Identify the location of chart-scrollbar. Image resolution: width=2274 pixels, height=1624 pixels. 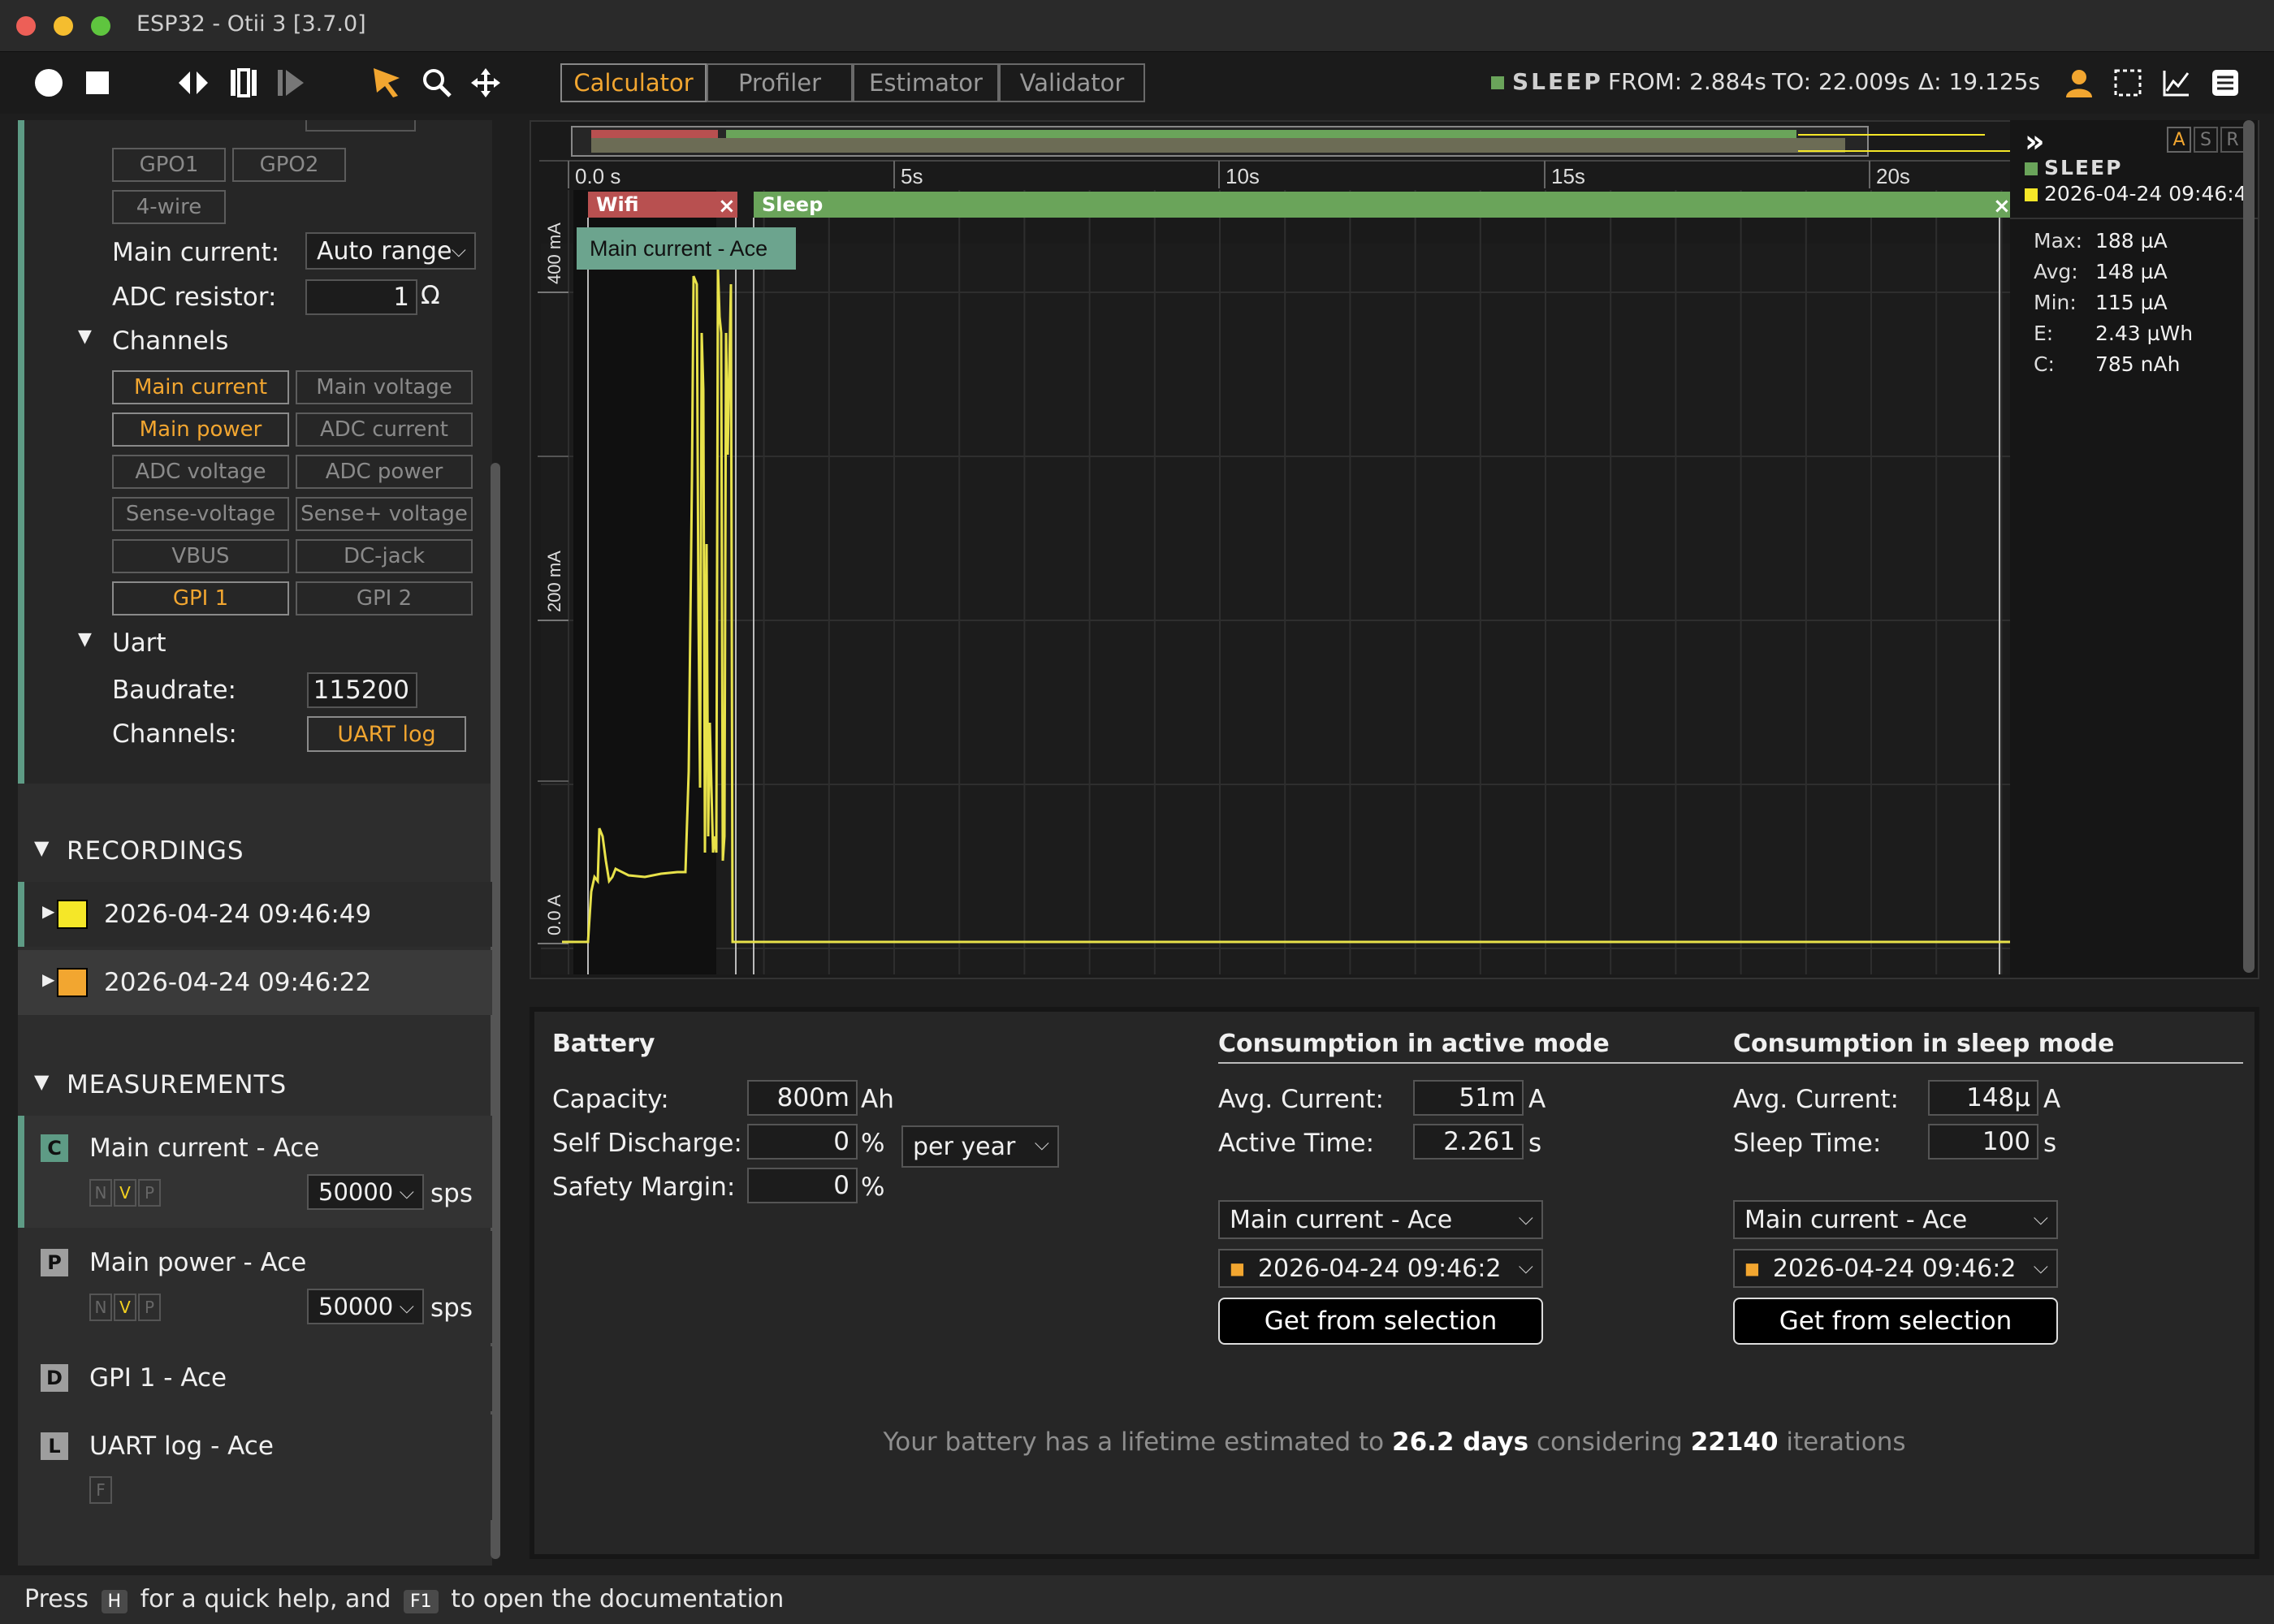
(2249, 547).